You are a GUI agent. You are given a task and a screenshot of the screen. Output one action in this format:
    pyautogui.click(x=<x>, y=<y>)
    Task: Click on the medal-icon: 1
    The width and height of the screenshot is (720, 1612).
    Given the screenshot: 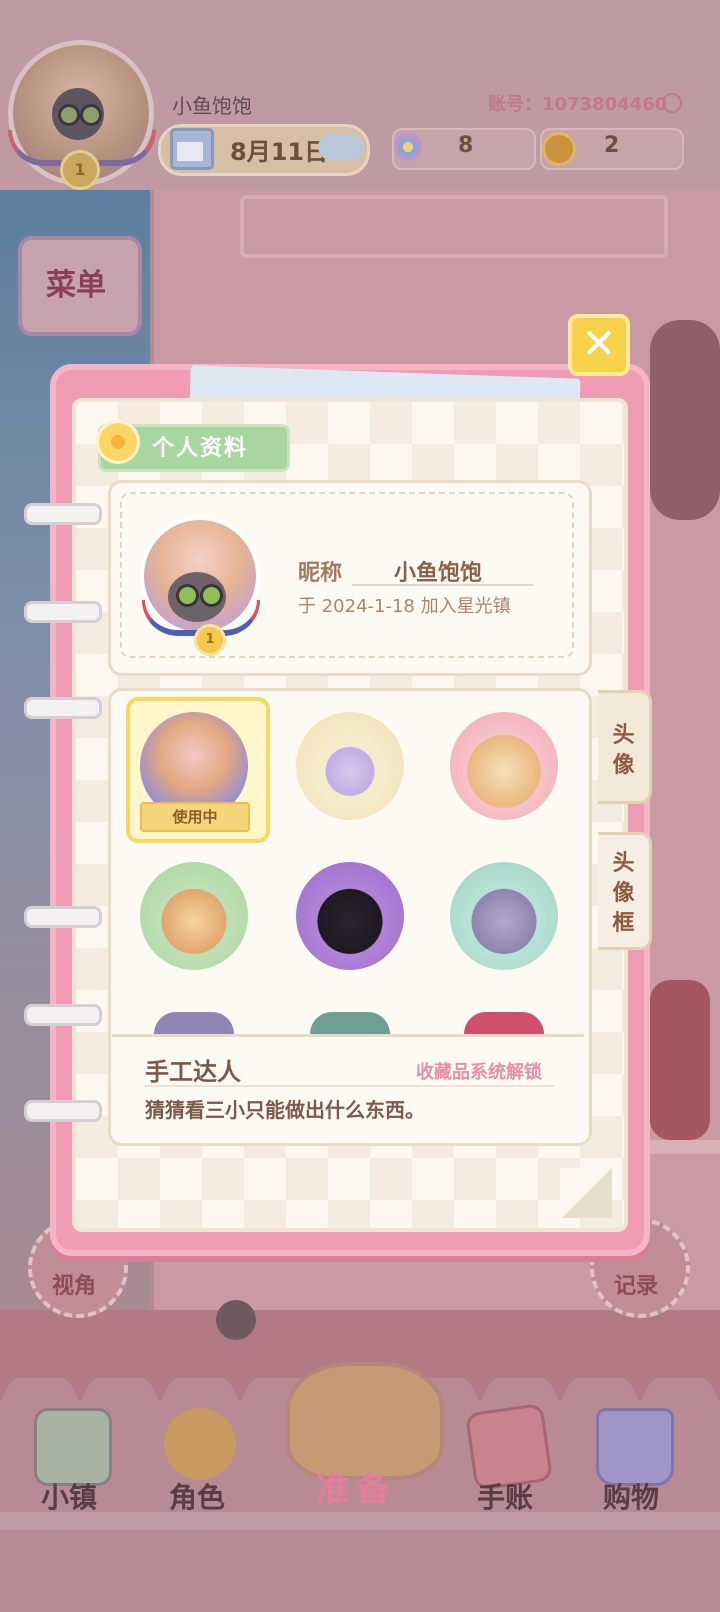 What is the action you would take?
    pyautogui.click(x=210, y=640)
    